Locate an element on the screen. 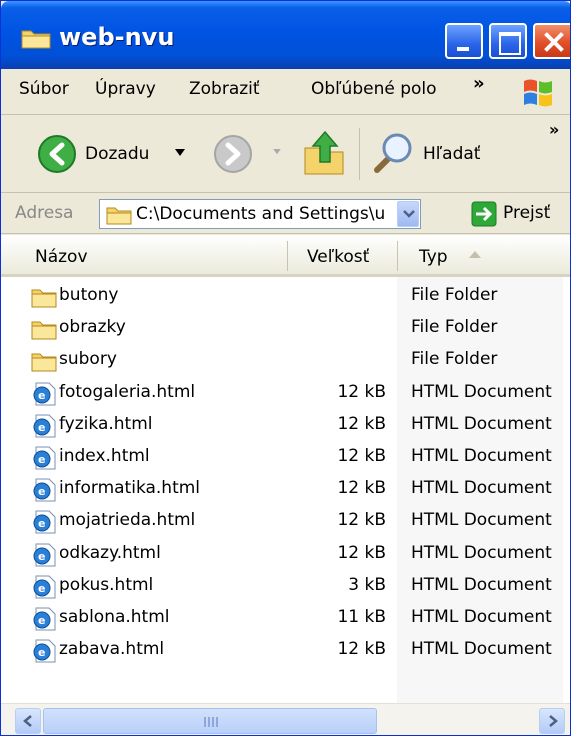 This screenshot has height=736, width=571. search-icon is located at coordinates (392, 153).